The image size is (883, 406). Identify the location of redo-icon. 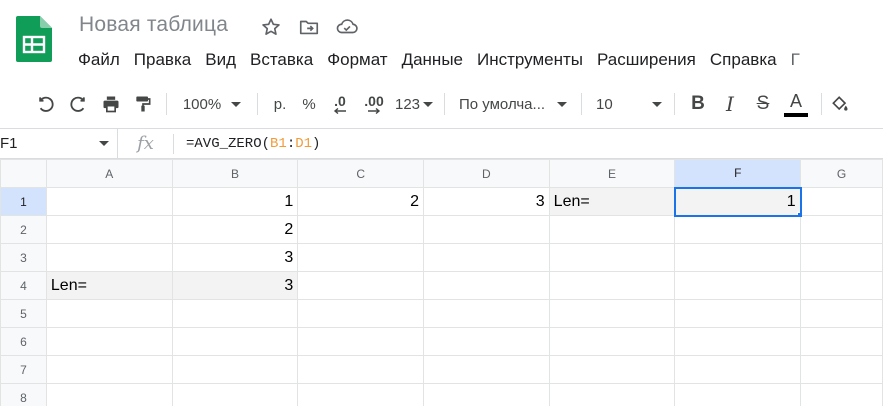
(78, 104).